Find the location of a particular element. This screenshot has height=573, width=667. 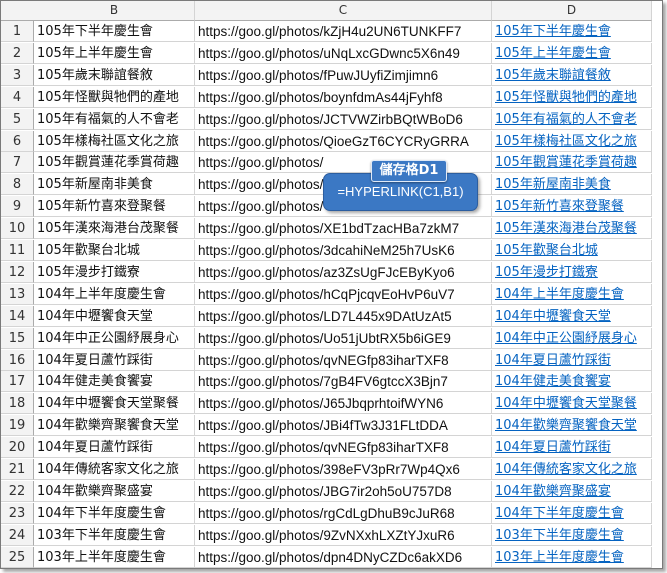

cell-hyperlink: 104年歡樂齊聚饗食天堂 is located at coordinates (572, 426).